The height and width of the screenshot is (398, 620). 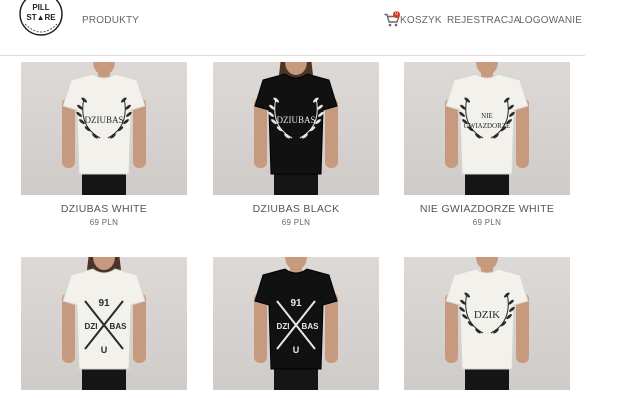 I want to click on nav-link-rejestracja: REJESTRACJA, so click(x=483, y=20).